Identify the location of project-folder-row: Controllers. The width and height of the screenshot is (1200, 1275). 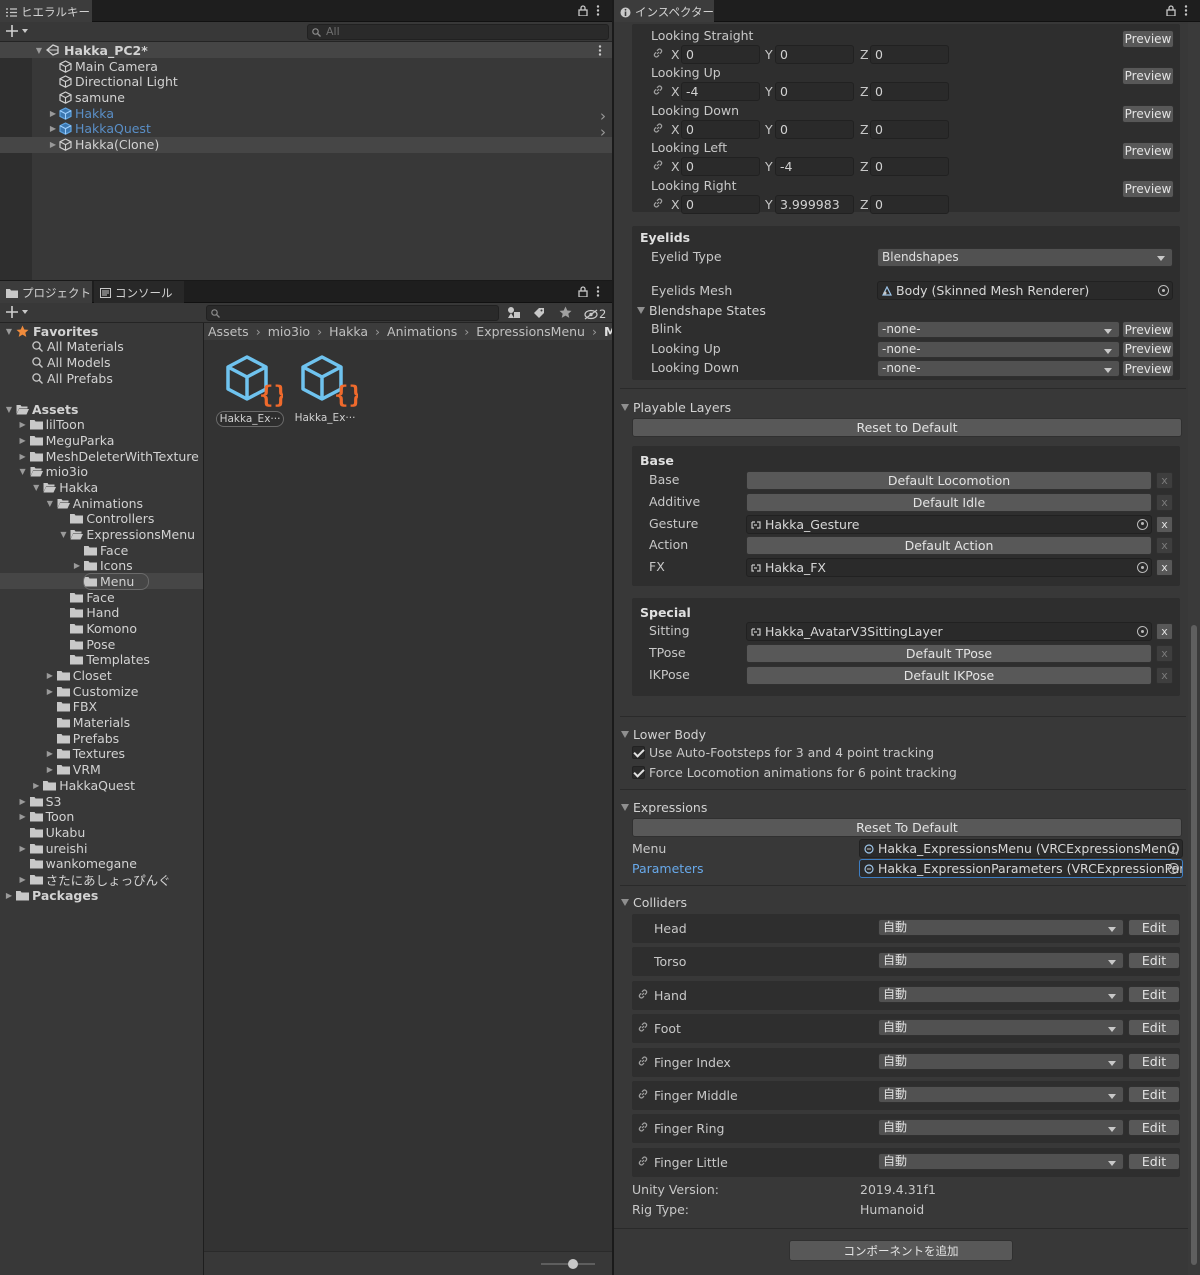
(101, 519).